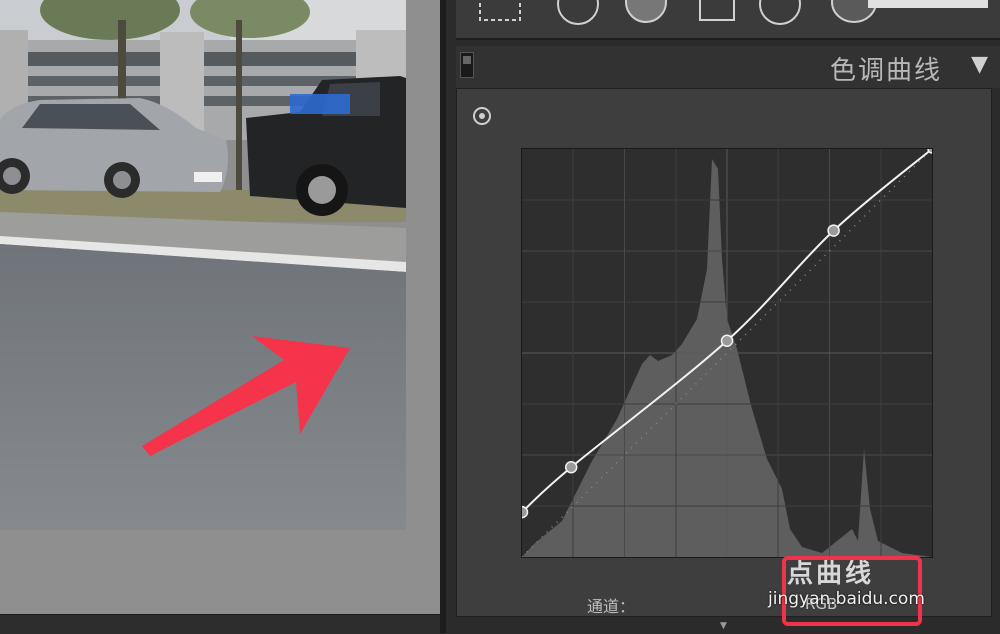 The height and width of the screenshot is (634, 1000). I want to click on tone-curve-header: 色调曲线 ▼, so click(728, 67).